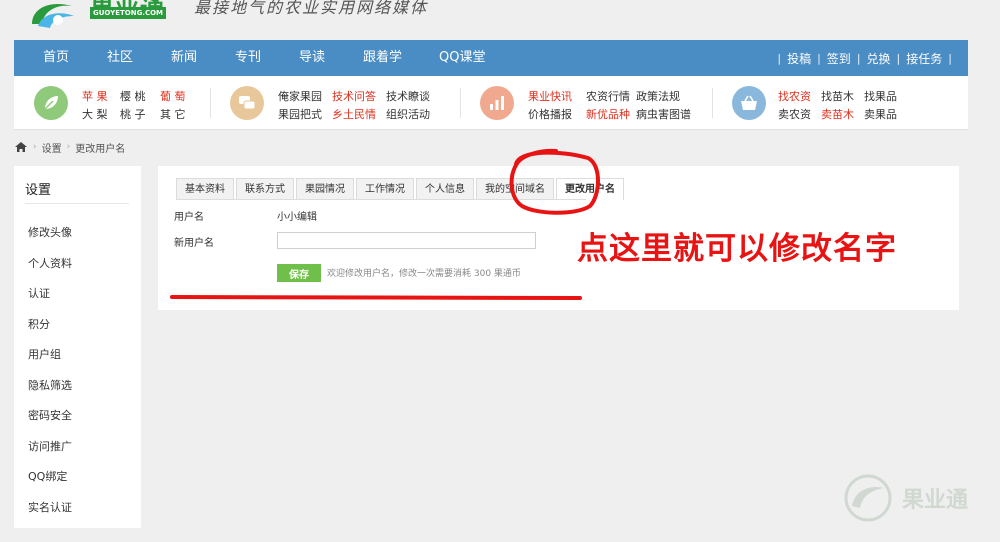 This screenshot has width=1000, height=542. I want to click on watermark-logo-icon, so click(868, 498).